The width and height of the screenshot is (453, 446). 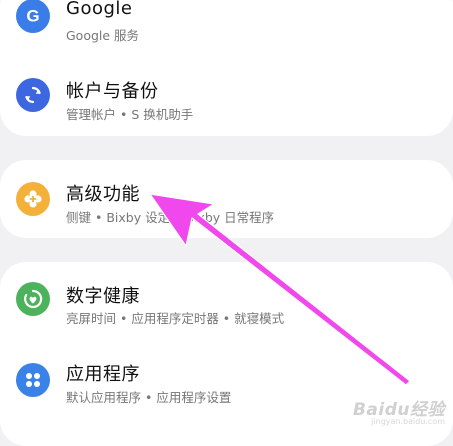 What do you see at coordinates (149, 397) in the screenshot?
I see `settings-item-subtitle: 默认应用程序 • 应用程序设置` at bounding box center [149, 397].